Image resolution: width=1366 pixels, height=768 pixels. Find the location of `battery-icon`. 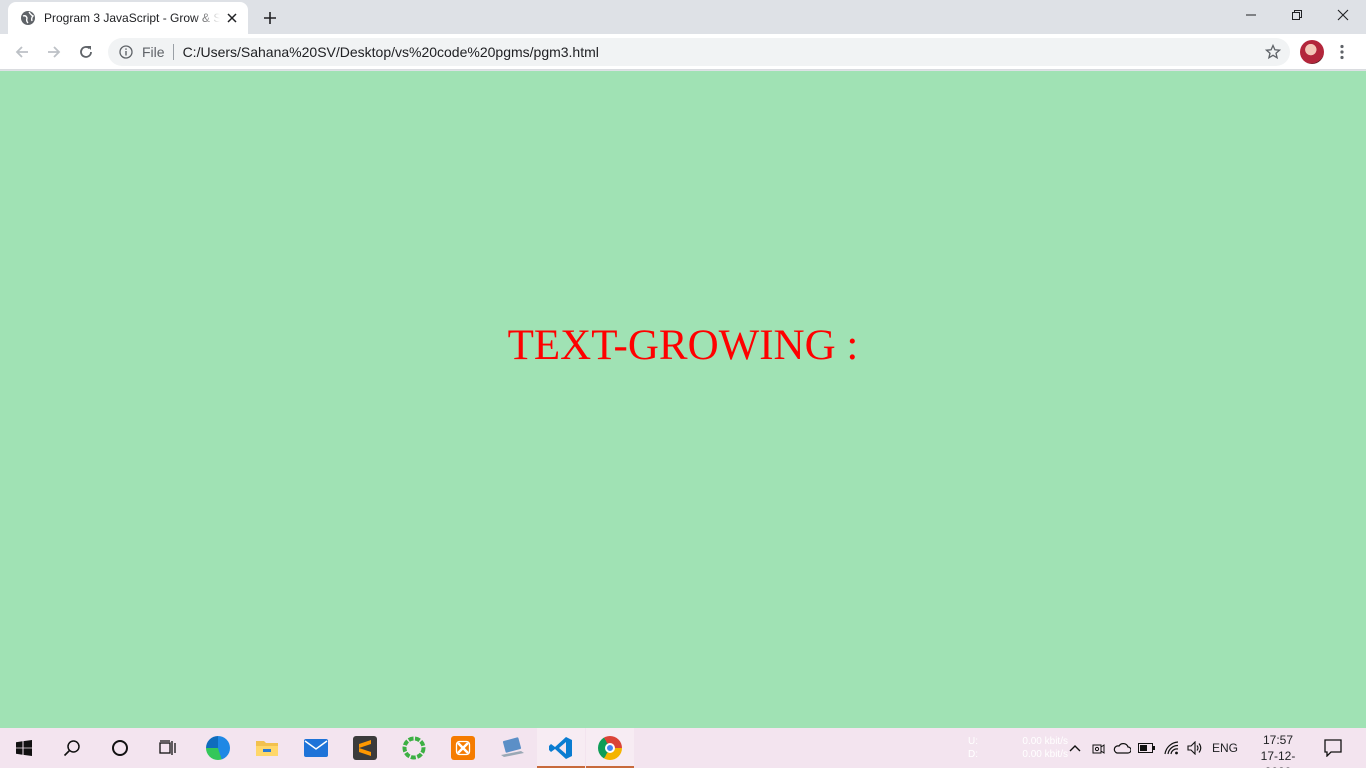

battery-icon is located at coordinates (1147, 748).